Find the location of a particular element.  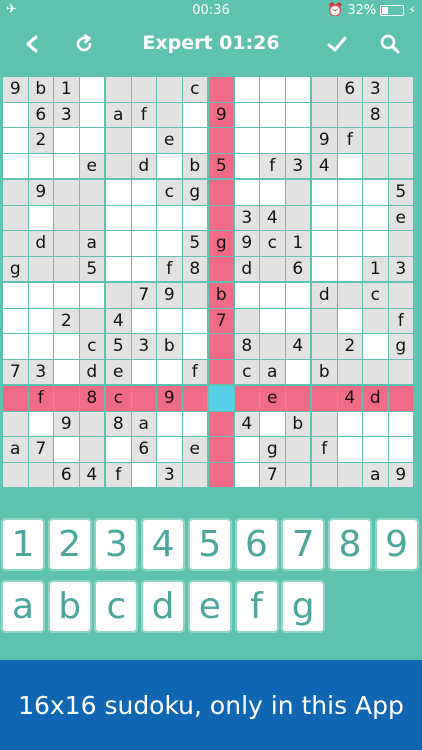

board-cell-r8-c11 is located at coordinates (297, 295).